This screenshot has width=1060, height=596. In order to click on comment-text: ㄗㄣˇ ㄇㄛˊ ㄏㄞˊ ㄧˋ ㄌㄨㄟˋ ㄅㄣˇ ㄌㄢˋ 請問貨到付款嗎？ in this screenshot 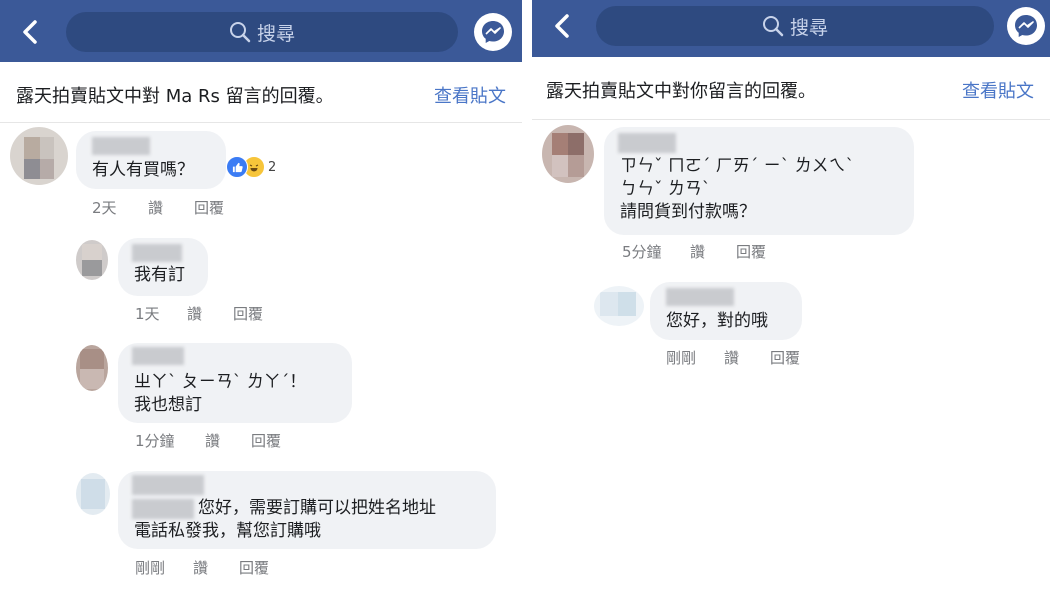, I will do `click(737, 189)`.